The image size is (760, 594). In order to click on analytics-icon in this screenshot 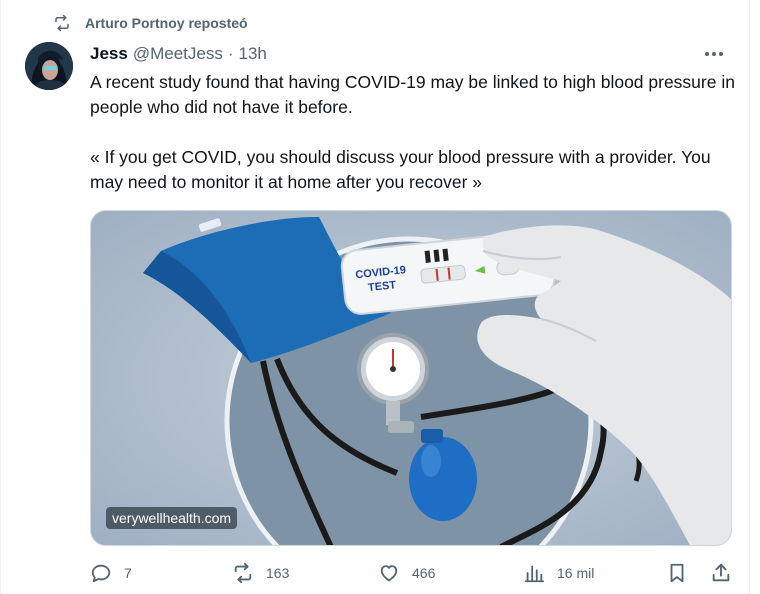, I will do `click(534, 574)`.